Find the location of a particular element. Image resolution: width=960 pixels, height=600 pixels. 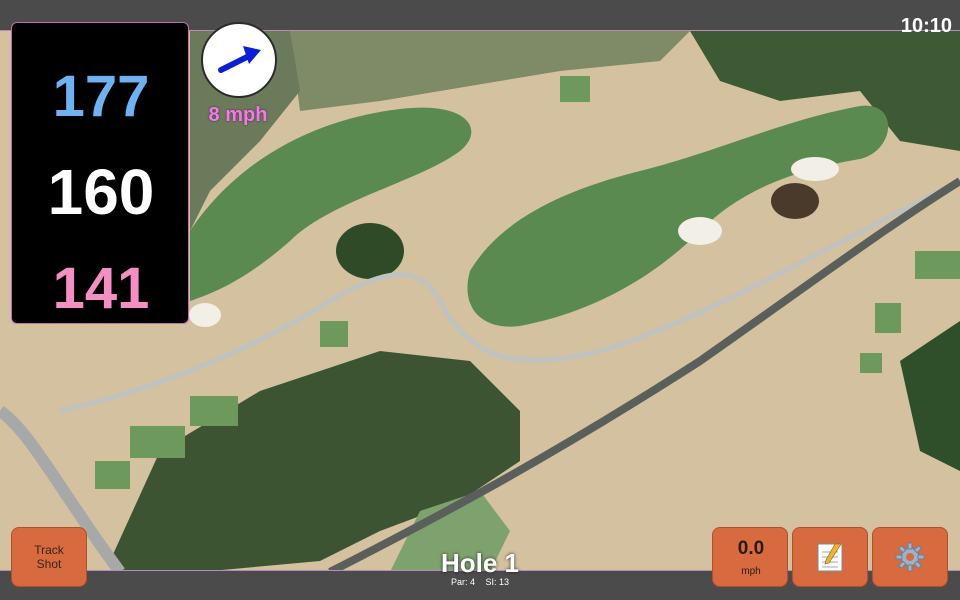

front-distance: 141 is located at coordinates (101, 288).